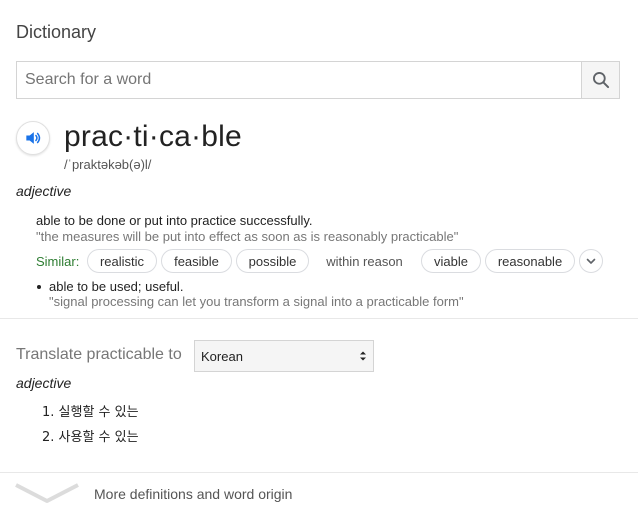 Image resolution: width=638 pixels, height=513 pixels. I want to click on dictionary-title: Dictionary, so click(56, 32).